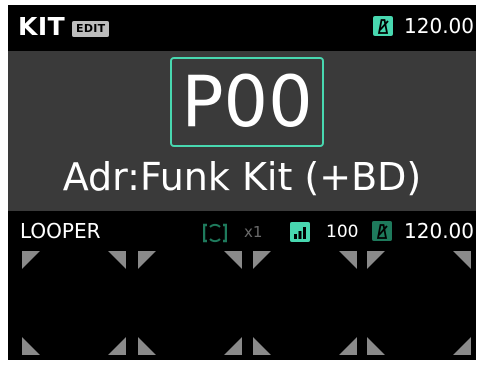  Describe the element at coordinates (300, 232) in the screenshot. I see `volume-bars-icon` at that location.